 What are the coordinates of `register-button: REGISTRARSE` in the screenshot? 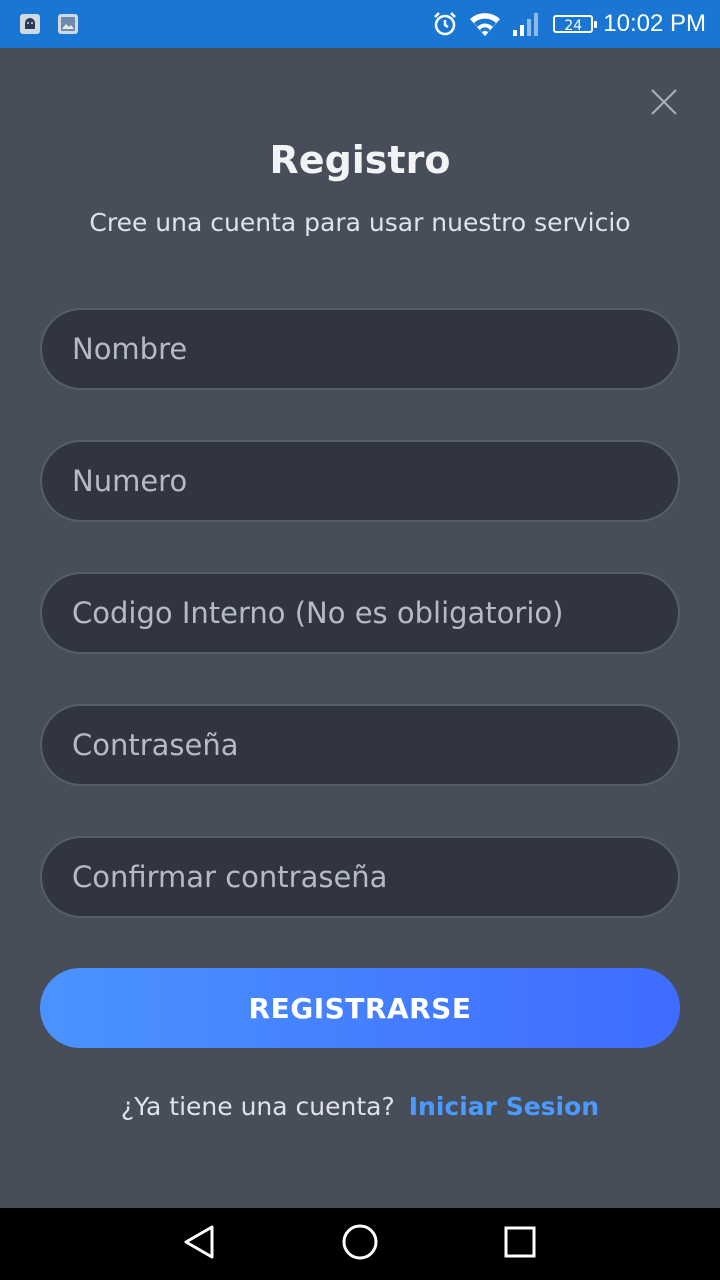 It's located at (360, 1008).